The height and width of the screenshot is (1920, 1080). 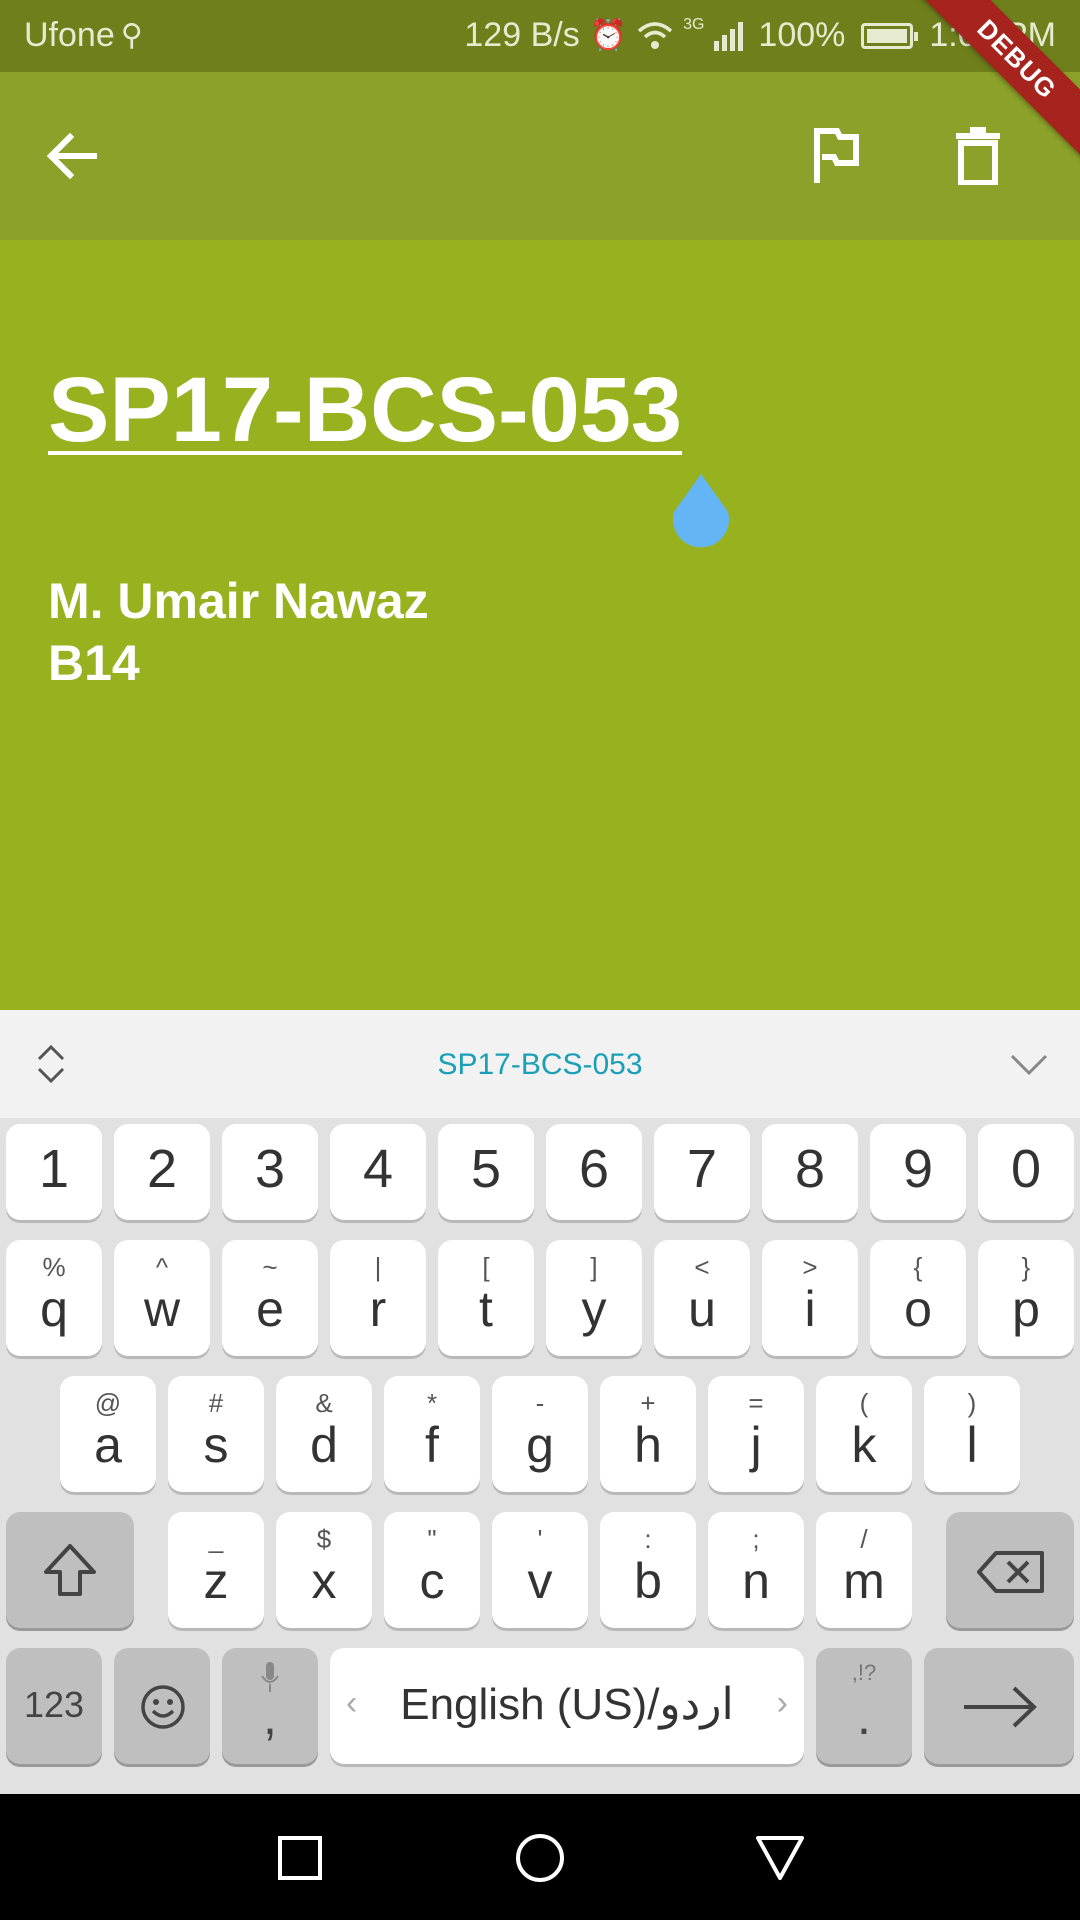 I want to click on key-label: e, so click(x=270, y=1309).